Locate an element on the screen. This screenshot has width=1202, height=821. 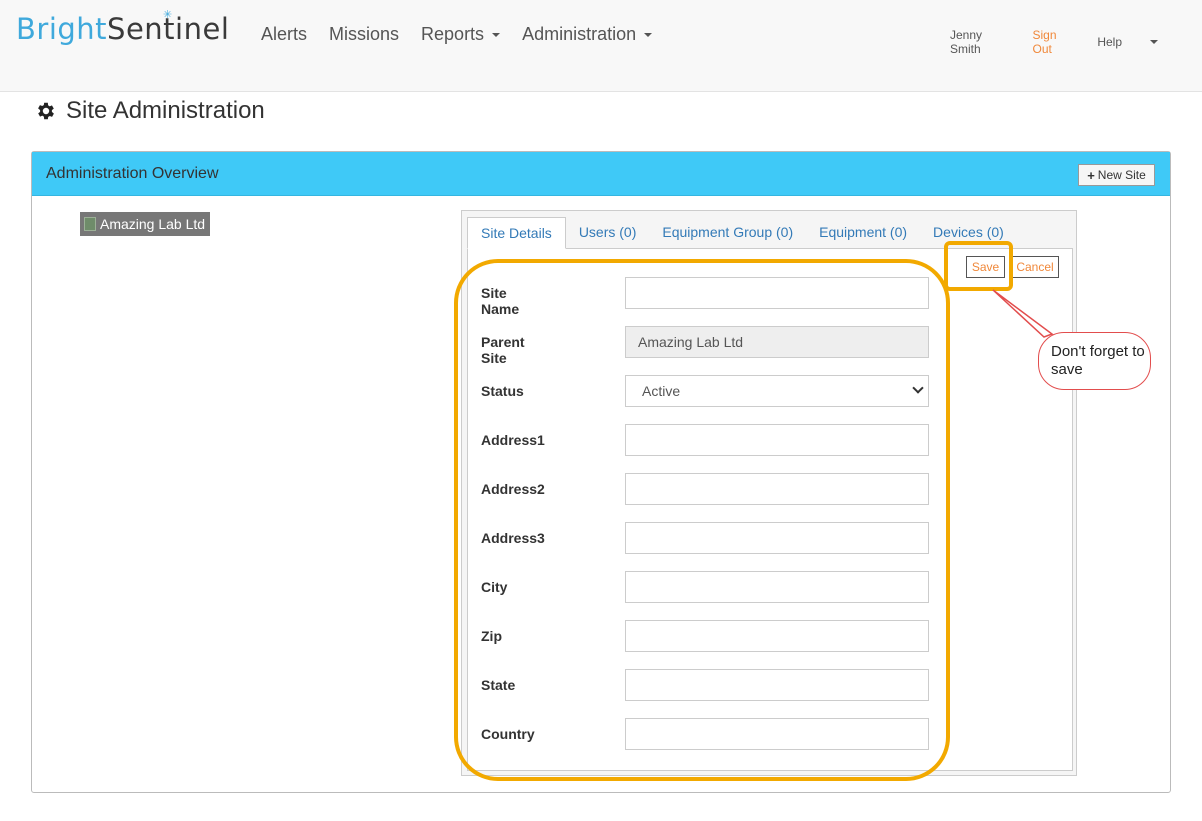
nav-missions: Missions is located at coordinates (364, 34).